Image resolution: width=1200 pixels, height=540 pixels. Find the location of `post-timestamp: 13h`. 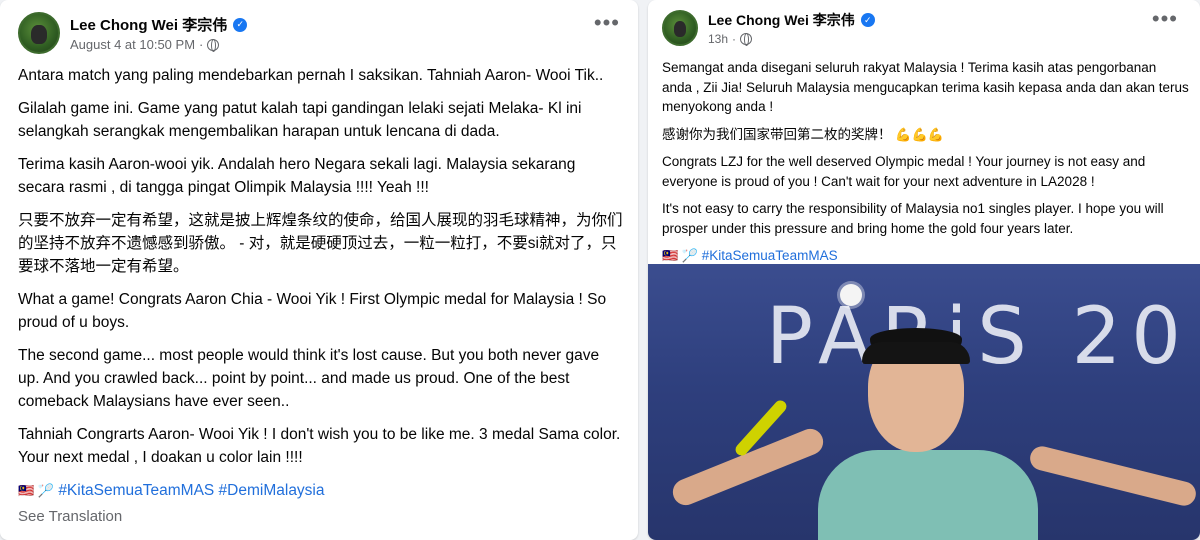

post-timestamp: 13h is located at coordinates (718, 39).